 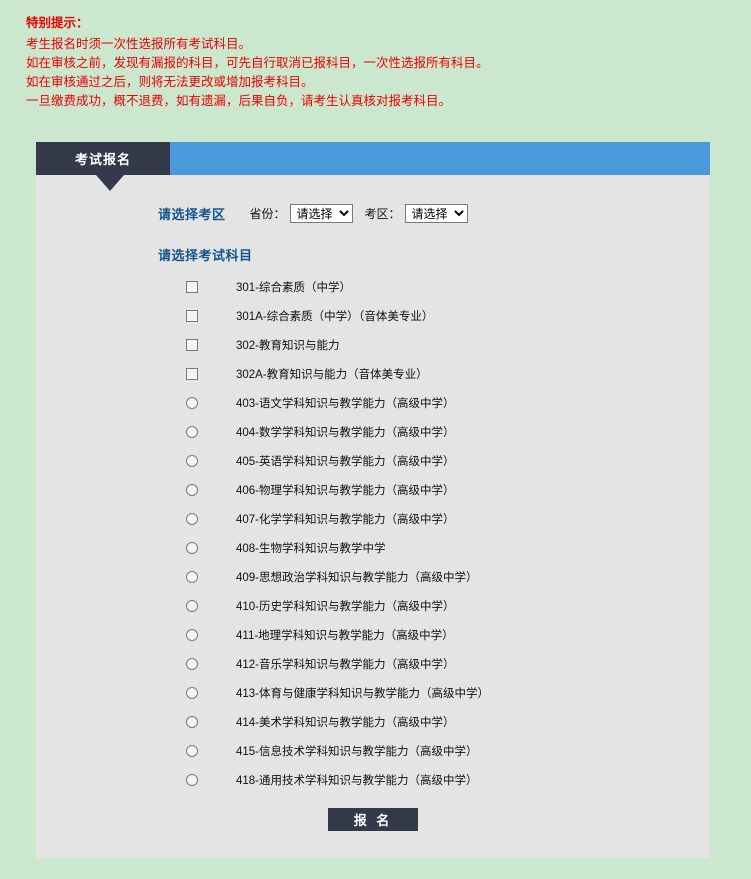 I want to click on notice-line-4: 一旦缴费成功，概不退费，如有遗漏，后果自负，请考生认真核对报考科目。, so click(x=239, y=101).